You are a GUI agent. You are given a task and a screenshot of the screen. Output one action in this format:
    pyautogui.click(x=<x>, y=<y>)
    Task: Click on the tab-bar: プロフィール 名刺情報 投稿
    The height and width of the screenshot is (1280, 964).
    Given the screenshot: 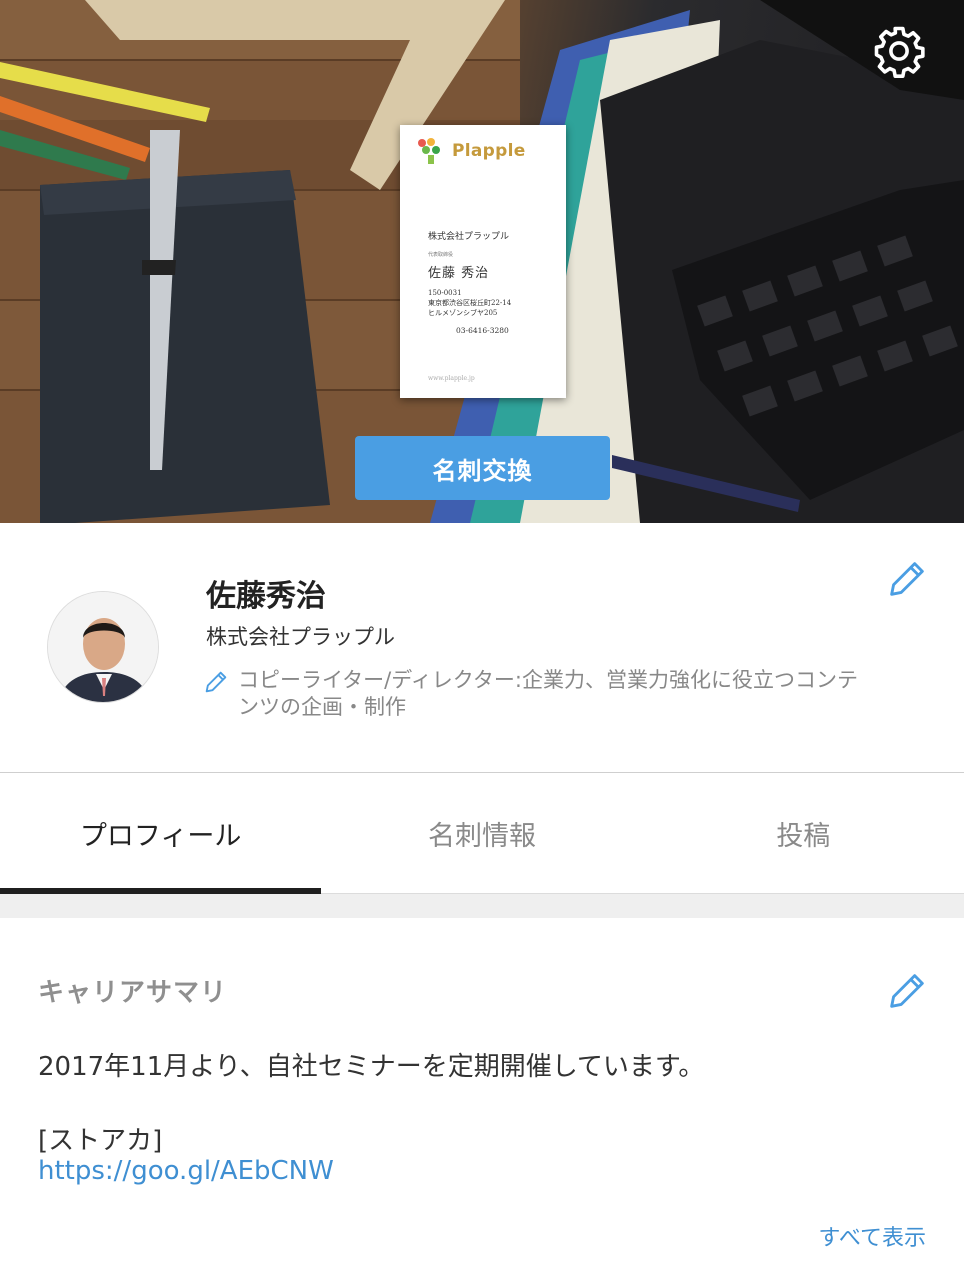 What is the action you would take?
    pyautogui.click(x=482, y=833)
    